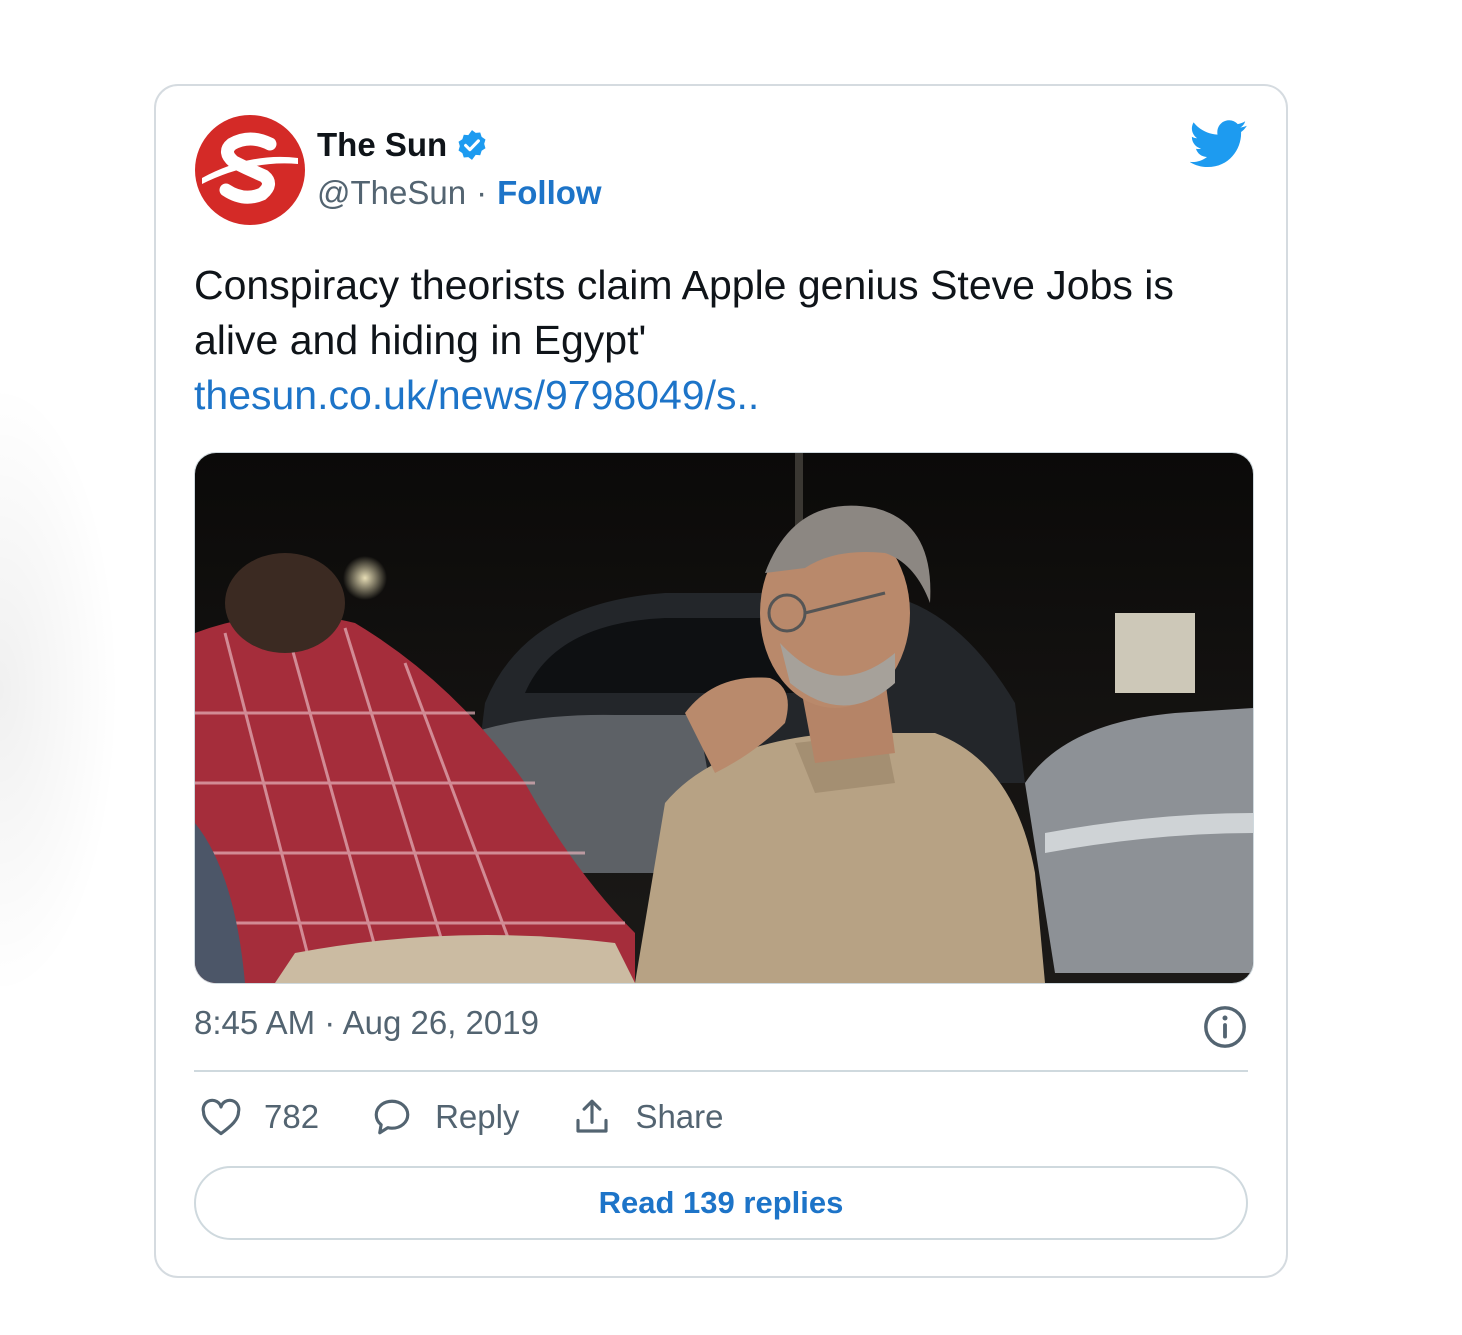 Image resolution: width=1462 pixels, height=1335 pixels. What do you see at coordinates (721, 1203) in the screenshot?
I see `read-replies-button: Read 139 replies` at bounding box center [721, 1203].